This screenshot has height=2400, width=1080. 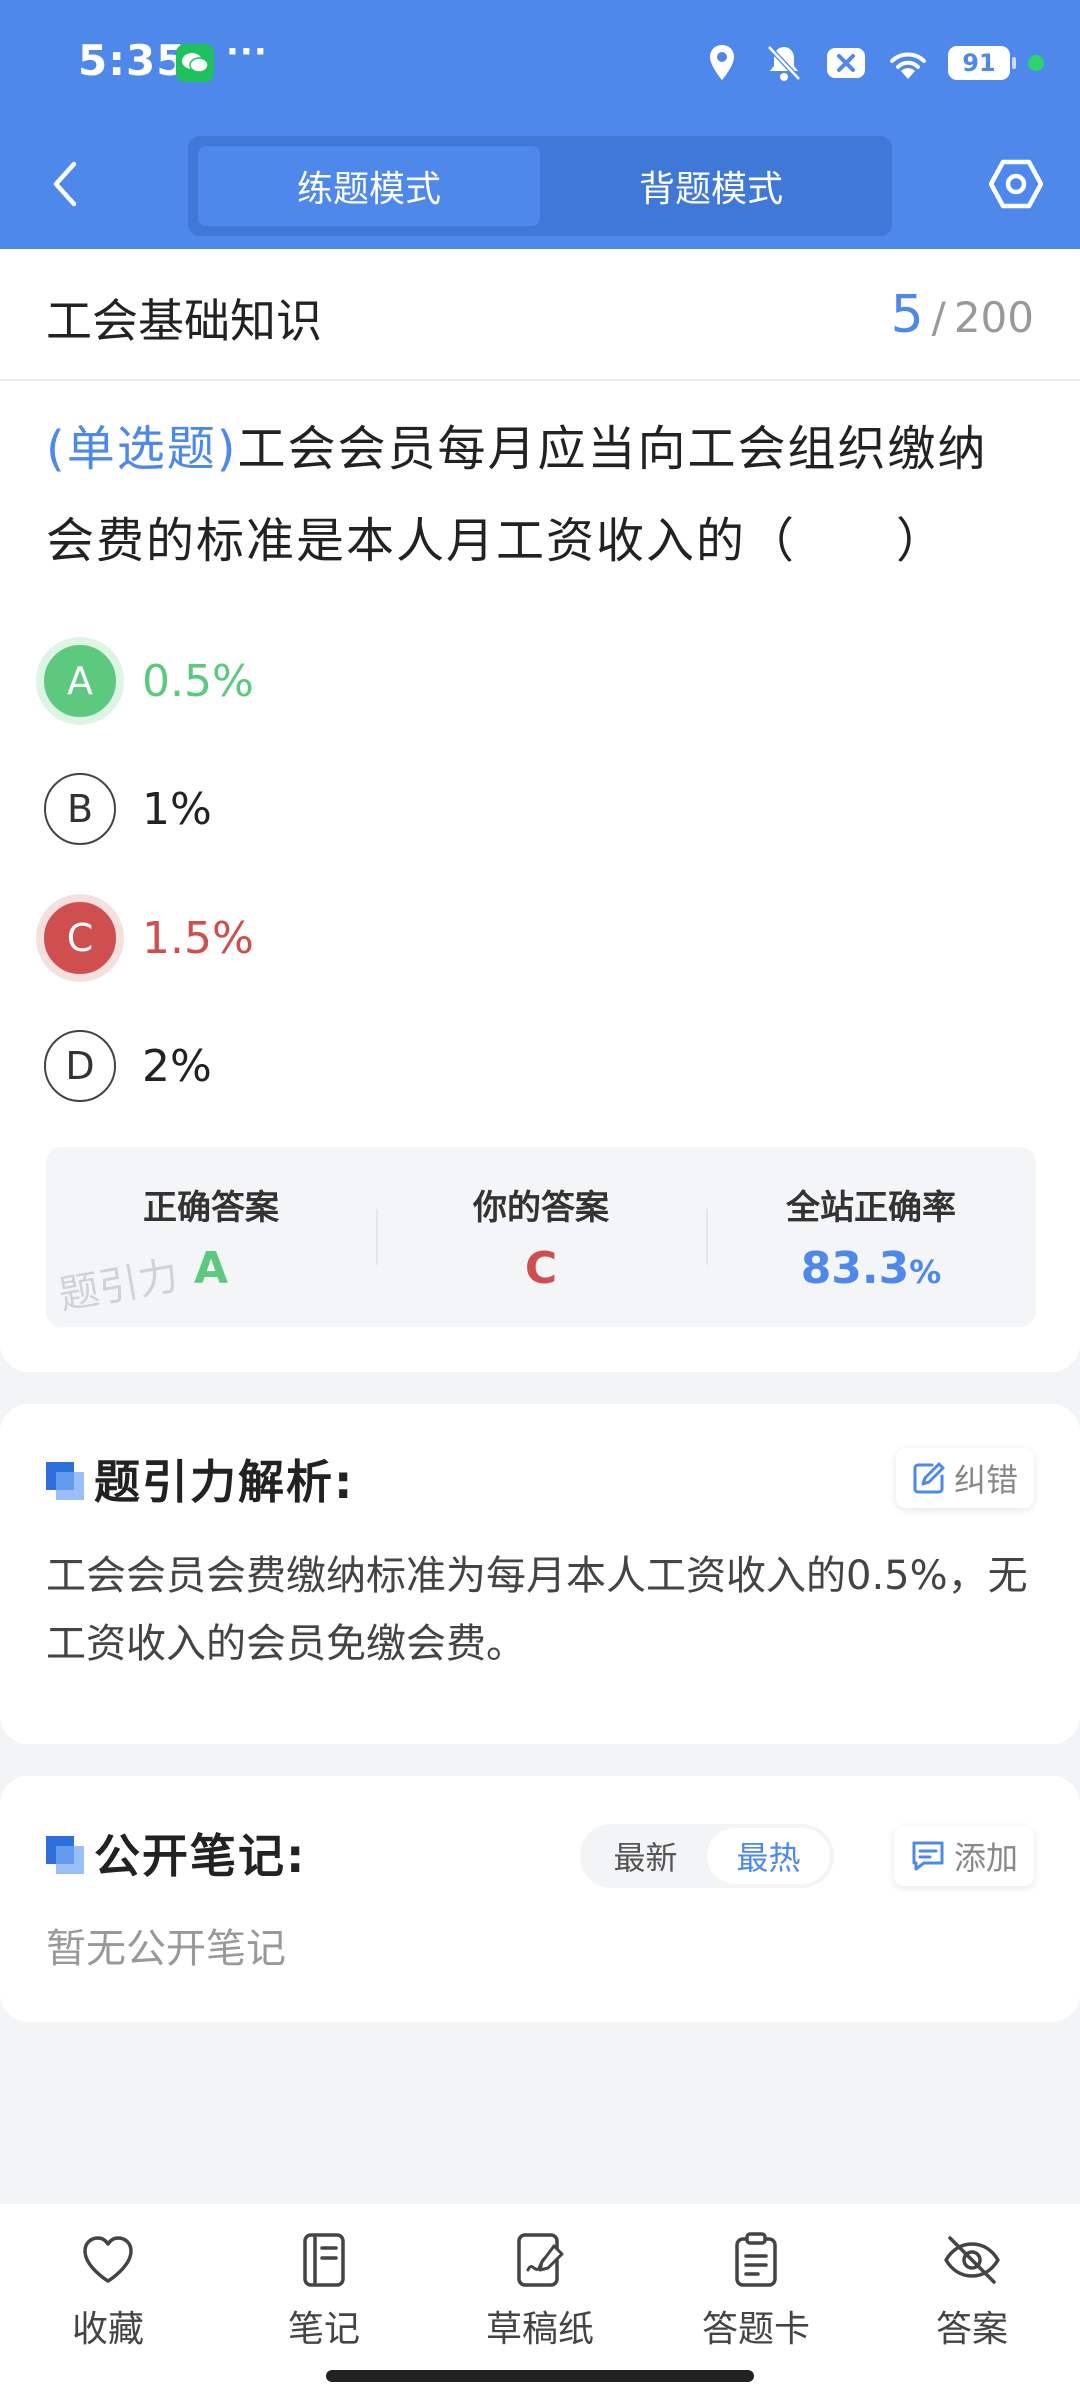 I want to click on settings-icon, so click(x=1016, y=184).